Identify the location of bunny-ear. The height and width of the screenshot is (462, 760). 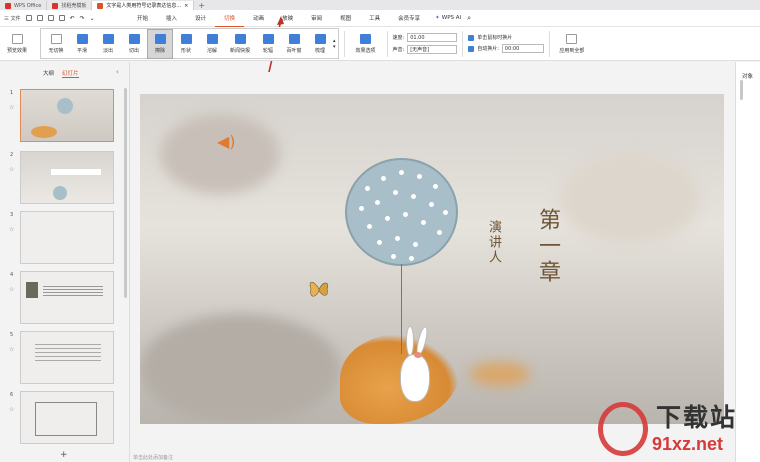
(410, 341).